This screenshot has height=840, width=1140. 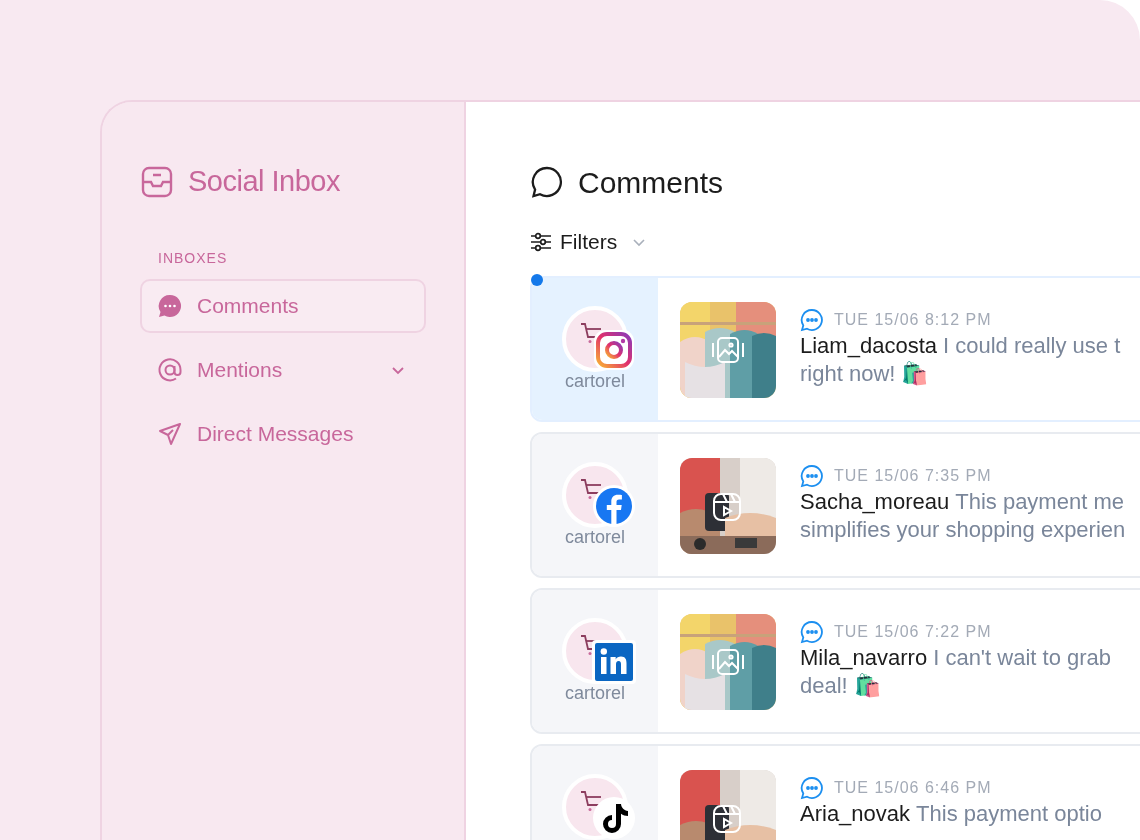 What do you see at coordinates (1009, 814) in the screenshot?
I see `comment-text: This payment optio` at bounding box center [1009, 814].